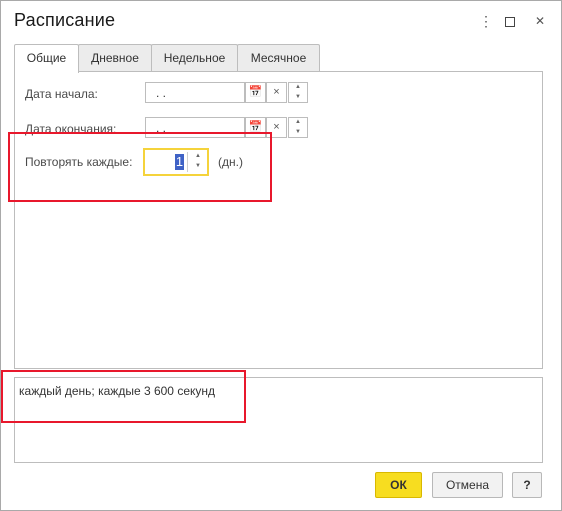 This screenshot has height=511, width=562. I want to click on maximize-icon, so click(510, 21).